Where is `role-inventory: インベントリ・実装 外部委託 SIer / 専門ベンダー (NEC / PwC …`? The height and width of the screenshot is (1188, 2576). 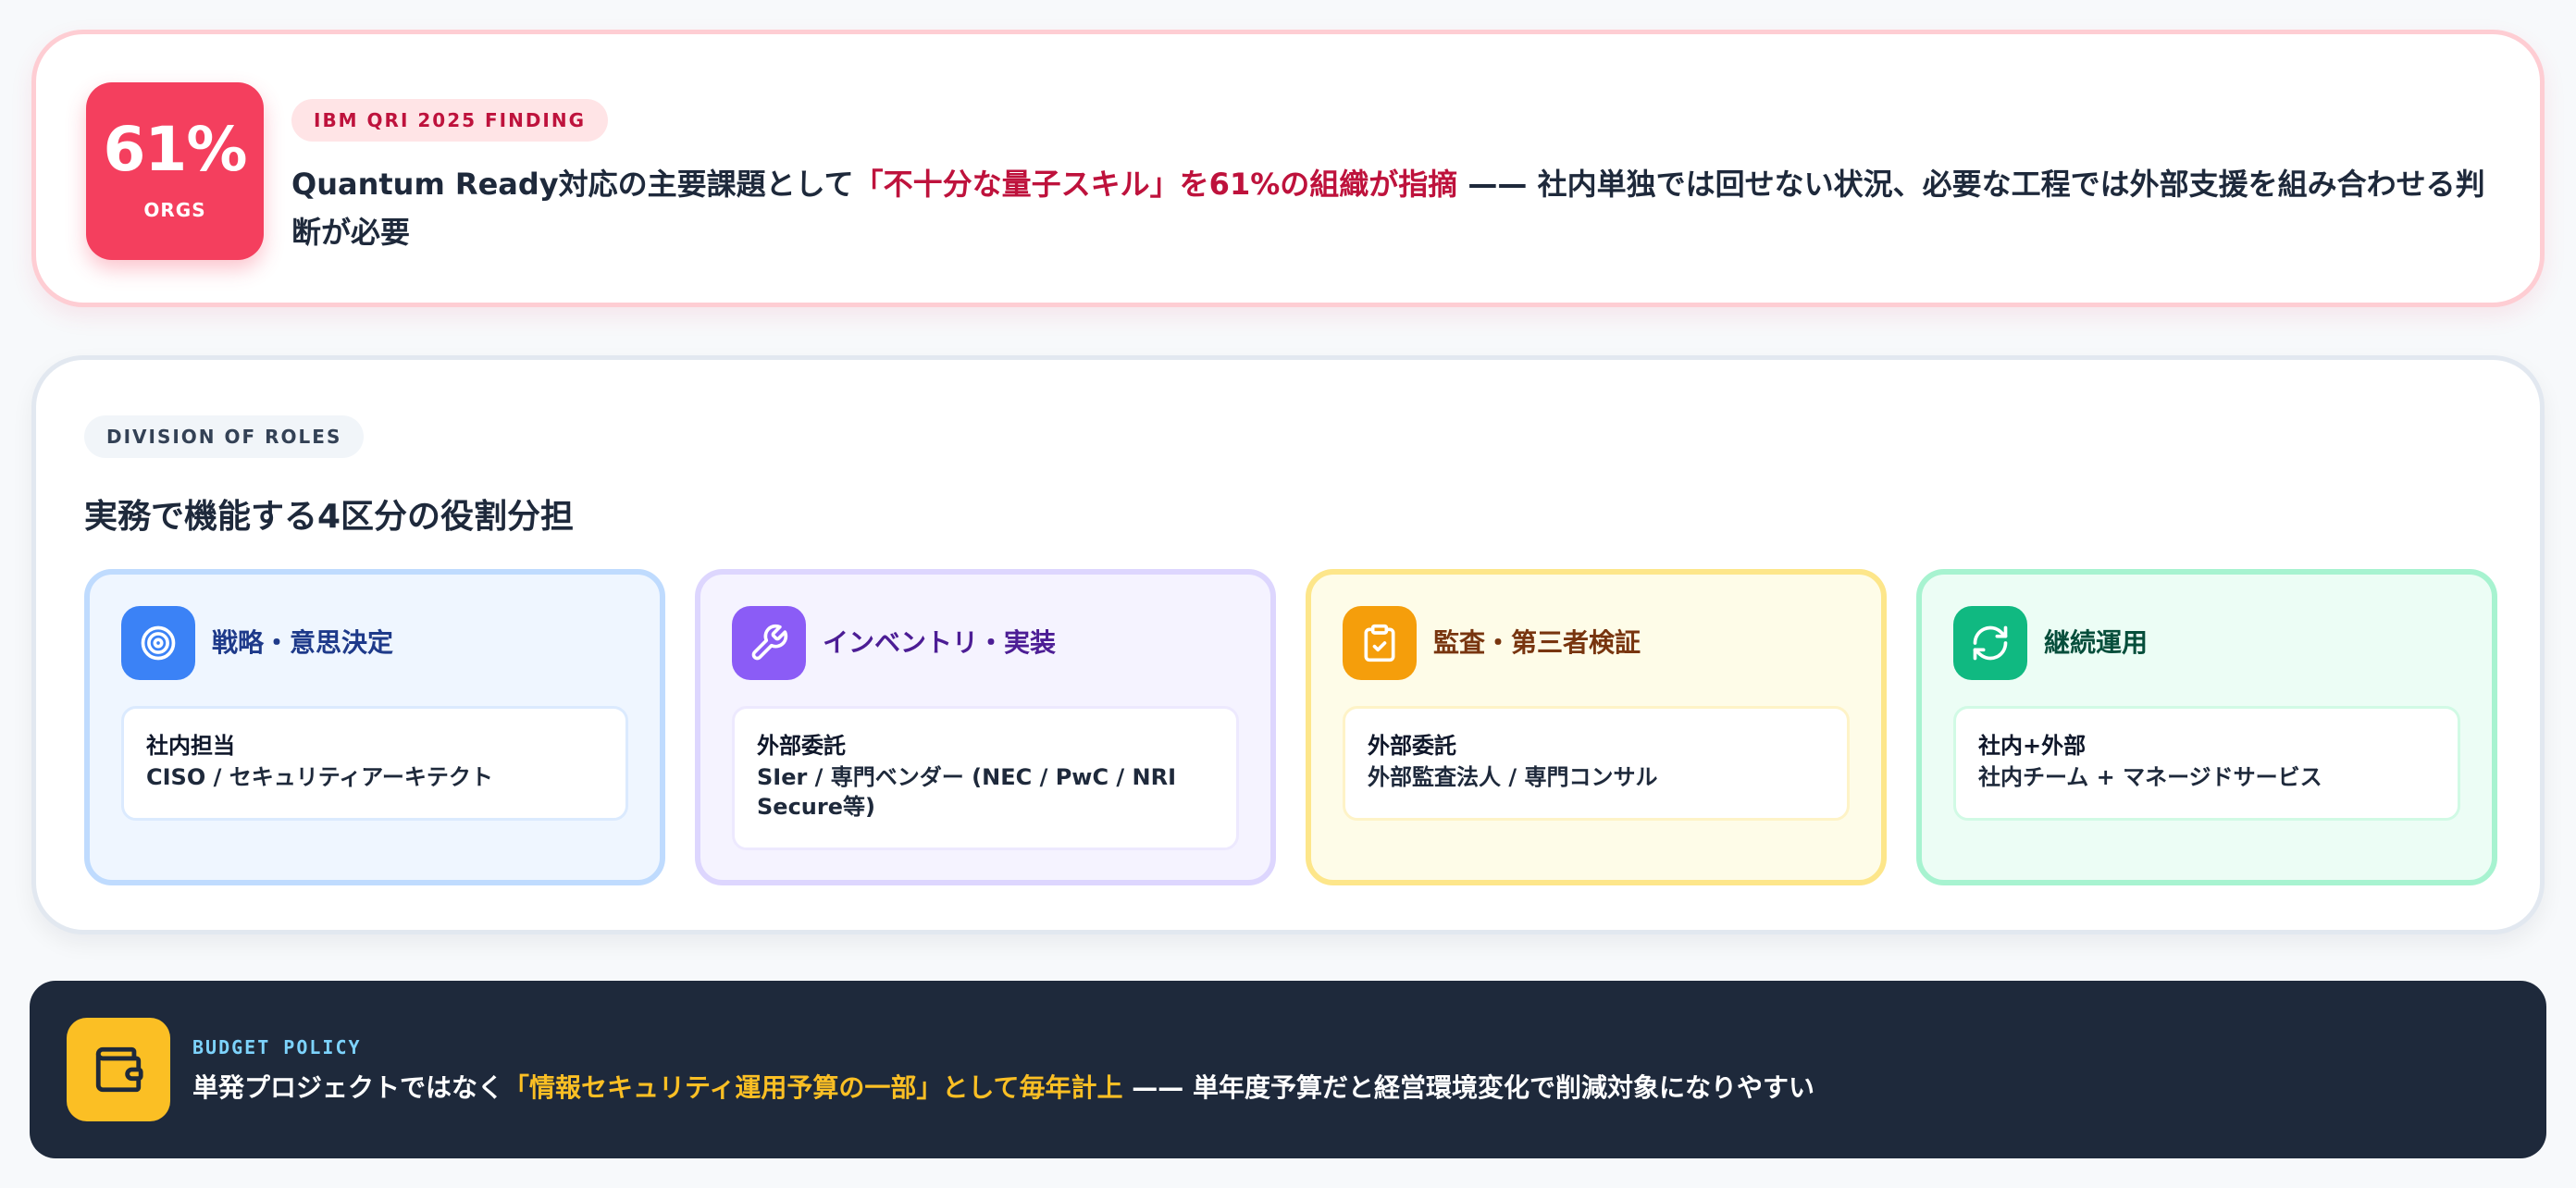 role-inventory: インベントリ・実装 外部委託 SIer / 専門ベンダー (NEC / PwC … is located at coordinates (985, 727).